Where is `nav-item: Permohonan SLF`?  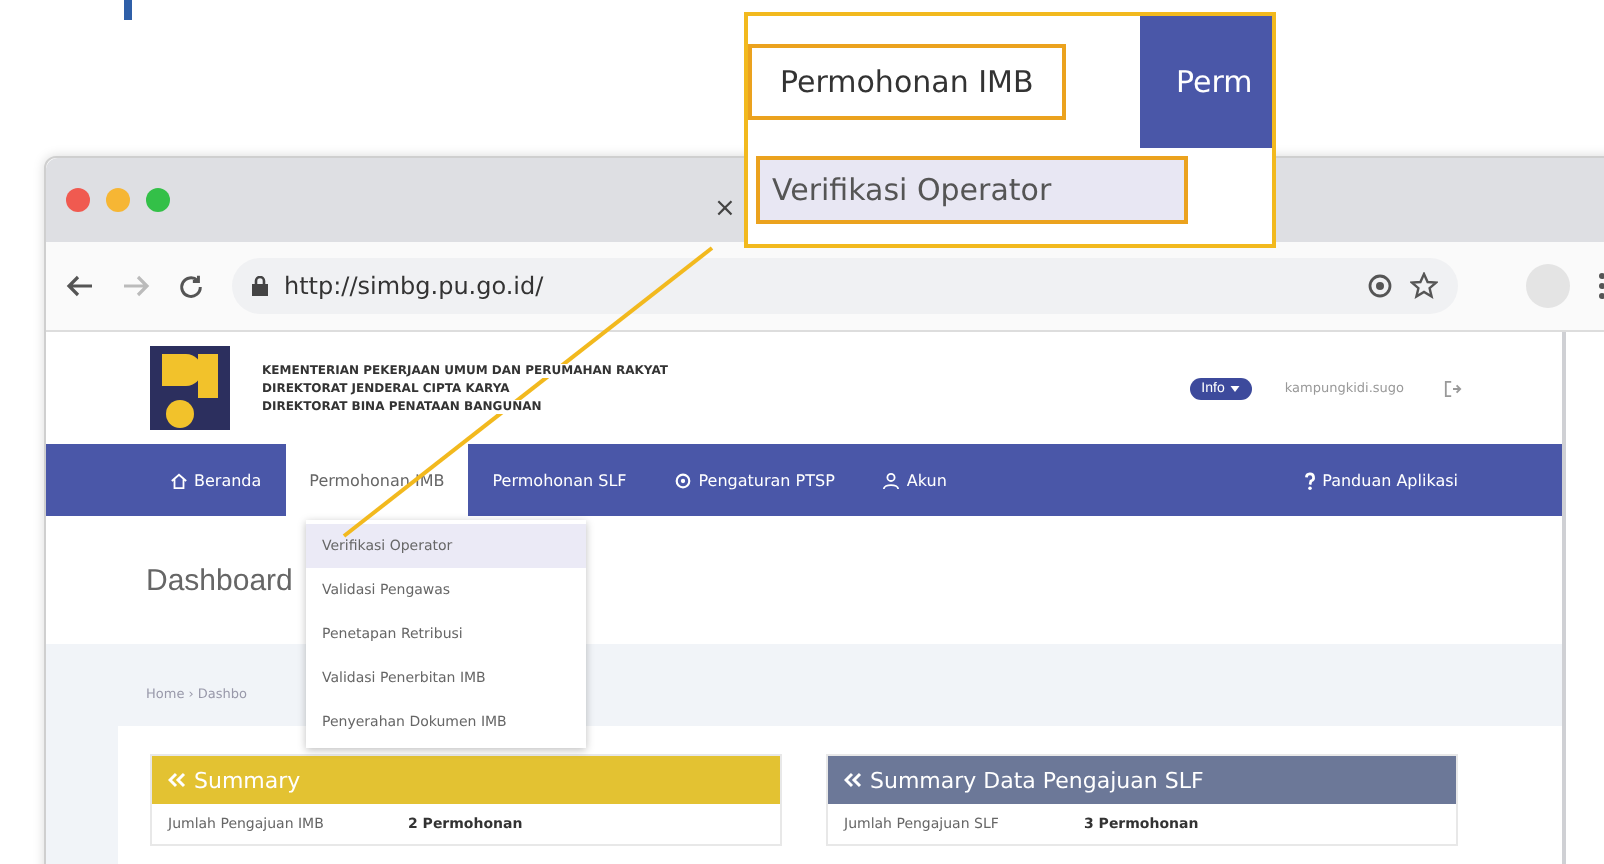
nav-item: Permohonan SLF is located at coordinates (559, 480).